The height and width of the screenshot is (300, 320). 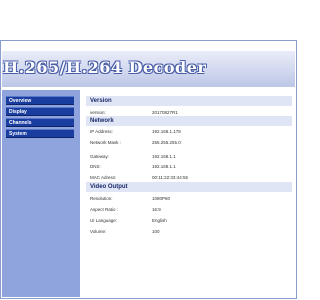 I want to click on info-label: UI Language:, so click(x=104, y=220).